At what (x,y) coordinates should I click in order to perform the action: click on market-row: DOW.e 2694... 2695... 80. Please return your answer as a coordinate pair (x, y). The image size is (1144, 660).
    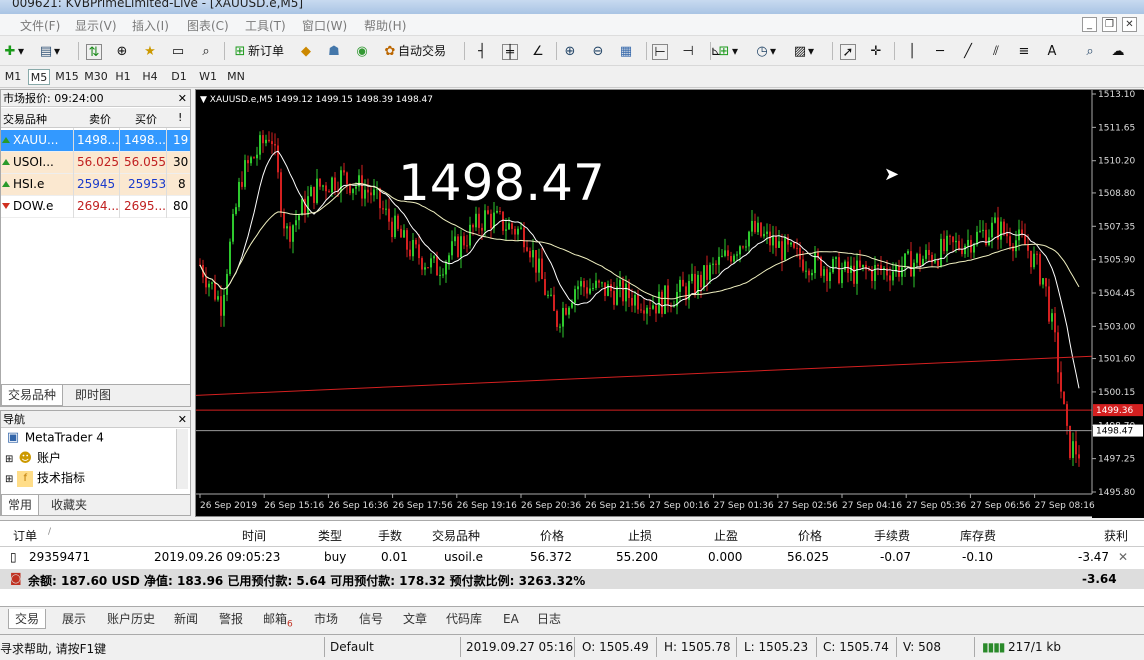
    Looking at the image, I should click on (95, 207).